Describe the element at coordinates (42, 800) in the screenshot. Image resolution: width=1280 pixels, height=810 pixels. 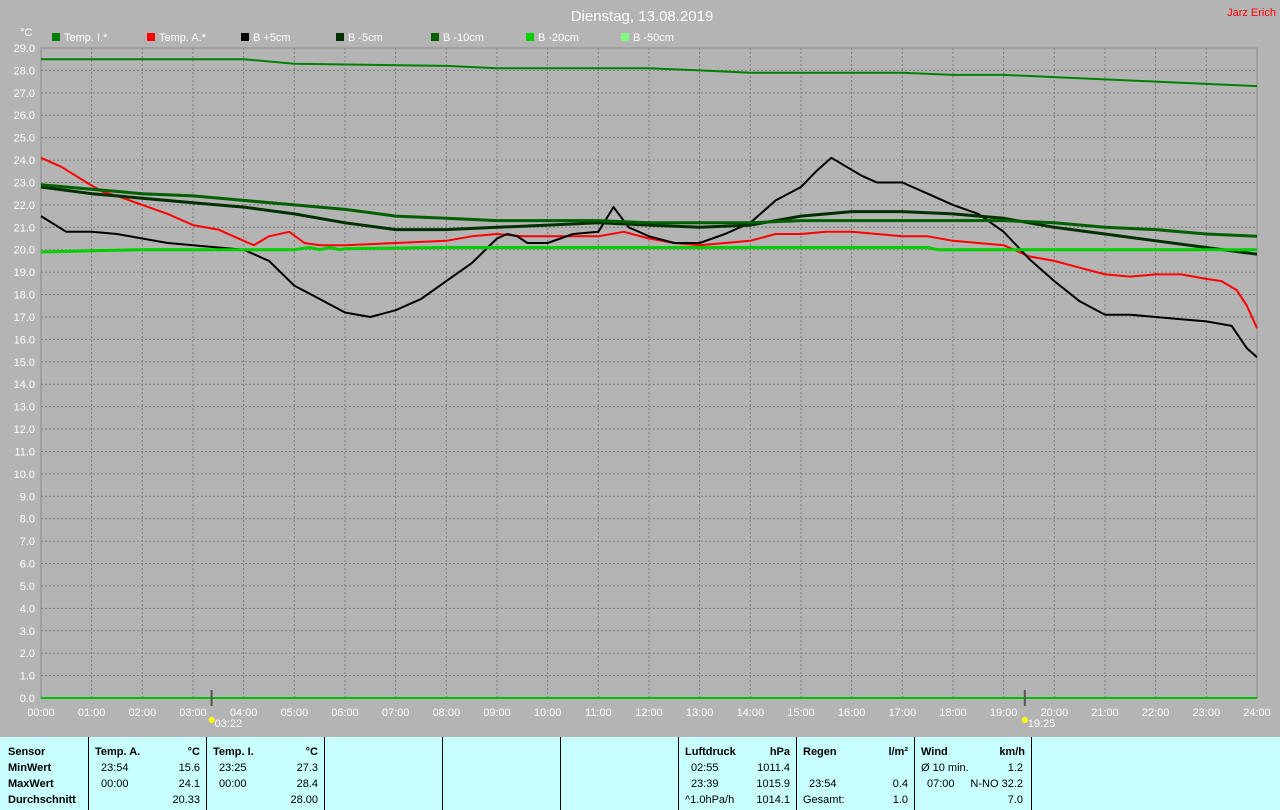
I see `avg-label: Durchschnitt` at that location.